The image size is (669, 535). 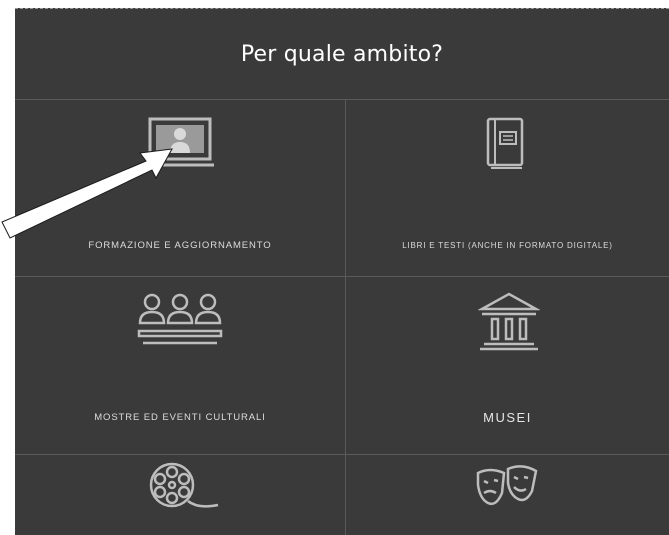 What do you see at coordinates (180, 245) in the screenshot?
I see `category-label: FORMAZIONE E AGGIORNAMENTO` at bounding box center [180, 245].